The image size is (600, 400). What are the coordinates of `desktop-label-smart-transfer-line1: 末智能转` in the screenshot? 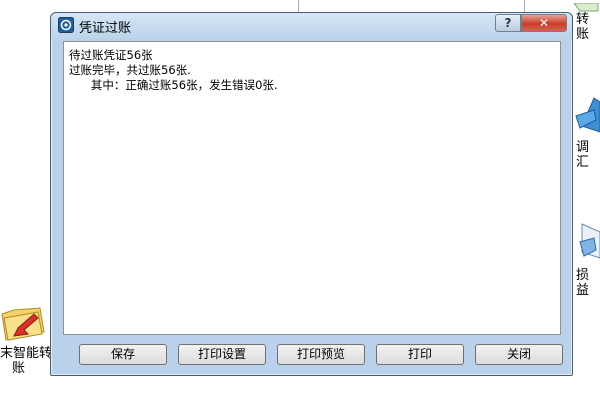 It's located at (26, 353).